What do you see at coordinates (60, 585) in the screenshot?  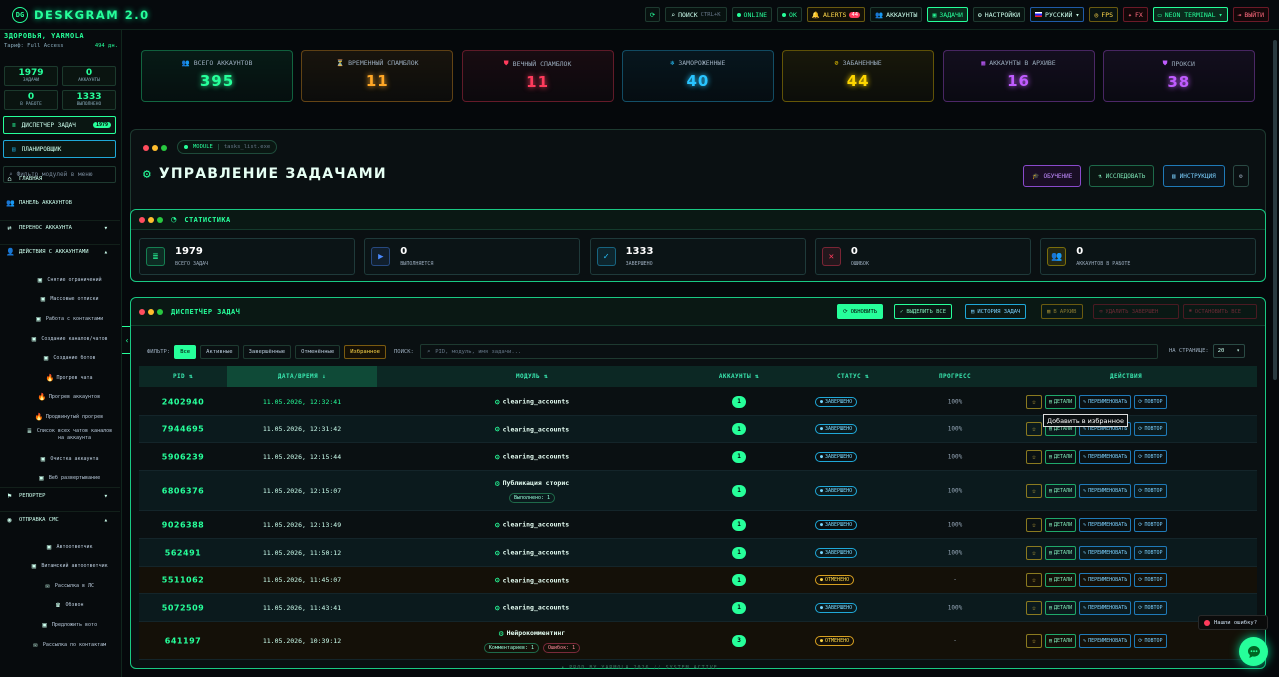 I see `sidebar-item-21: ✉ Рассылка в ЛС` at bounding box center [60, 585].